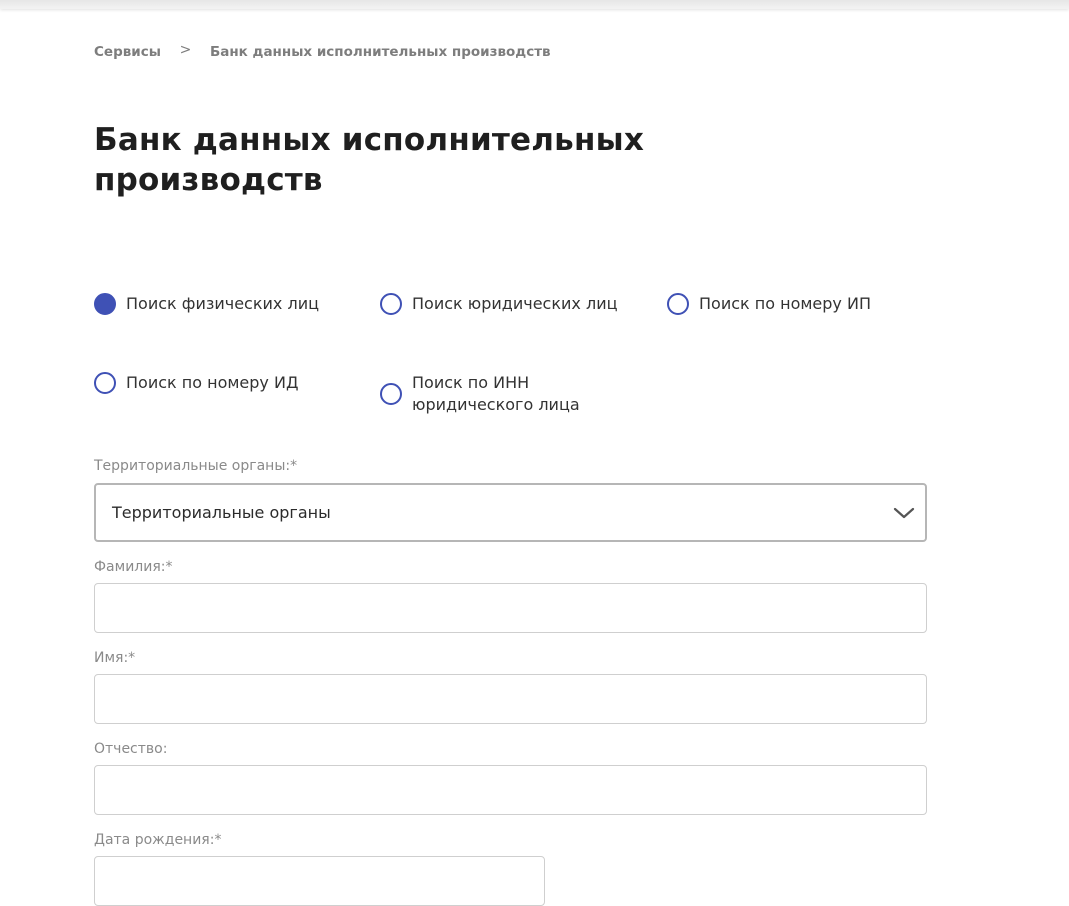 This screenshot has width=1069, height=906. What do you see at coordinates (222, 303) in the screenshot?
I see `radio-label: Поиск физических лиц` at bounding box center [222, 303].